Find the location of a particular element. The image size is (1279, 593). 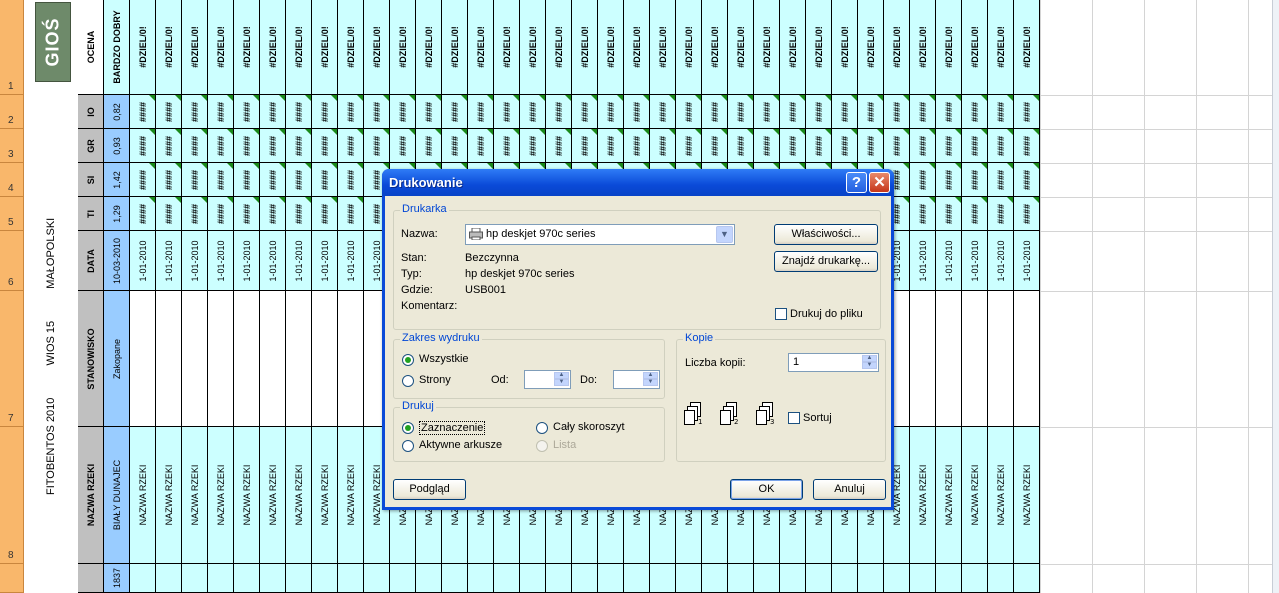

row-header-6: 6 is located at coordinates (12, 261).